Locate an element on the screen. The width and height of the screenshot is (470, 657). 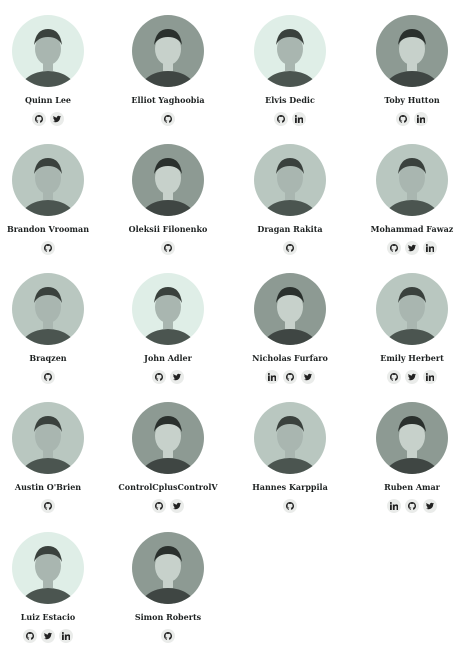
member-name: Braqzen is located at coordinates (48, 358).